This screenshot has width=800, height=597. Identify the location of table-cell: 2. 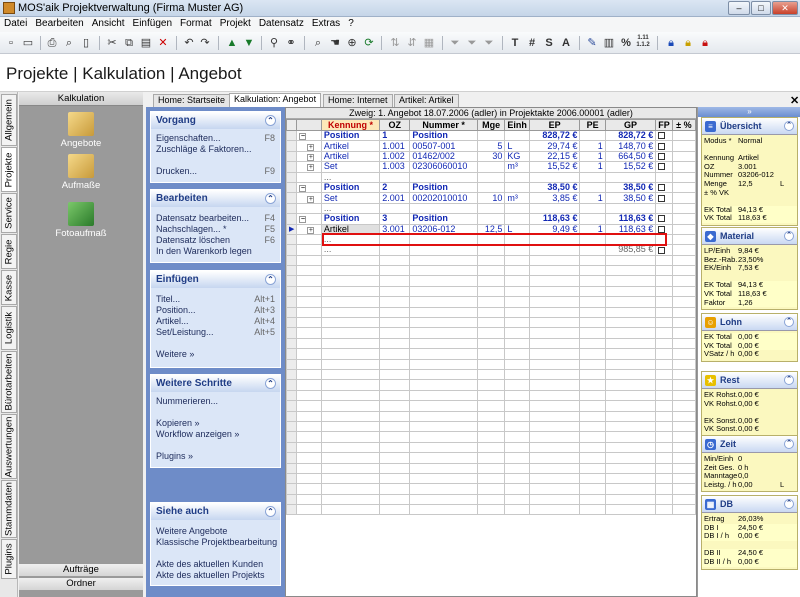
(395, 187).